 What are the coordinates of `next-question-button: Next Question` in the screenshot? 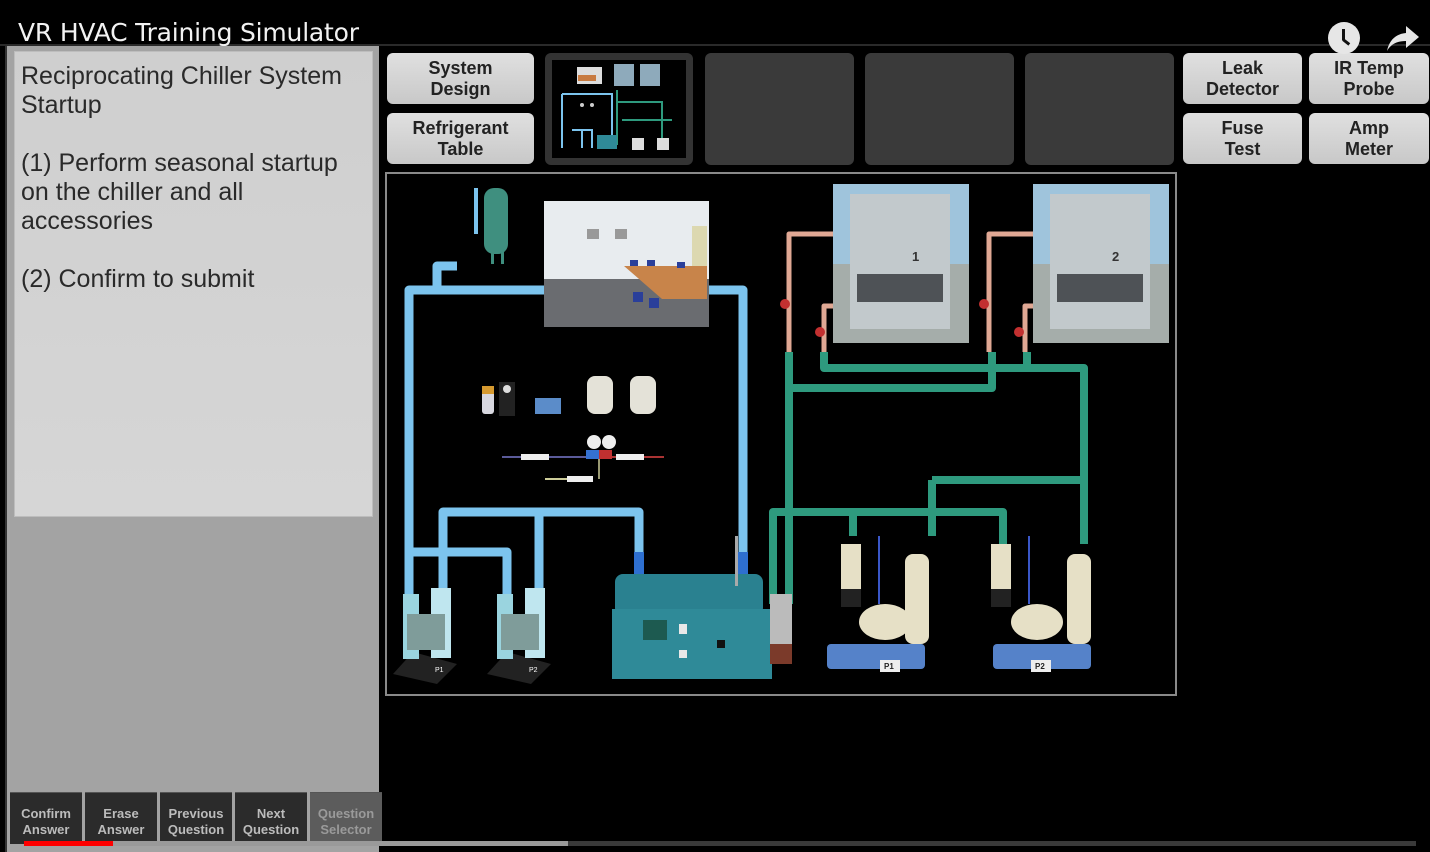 It's located at (271, 818).